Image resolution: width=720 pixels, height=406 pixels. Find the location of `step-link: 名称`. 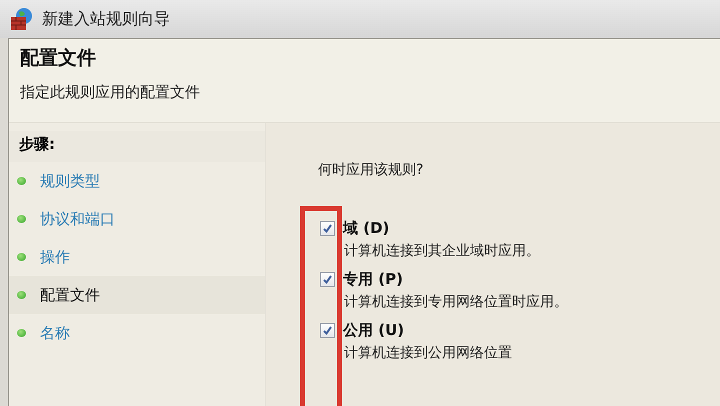

step-link: 名称 is located at coordinates (55, 333).